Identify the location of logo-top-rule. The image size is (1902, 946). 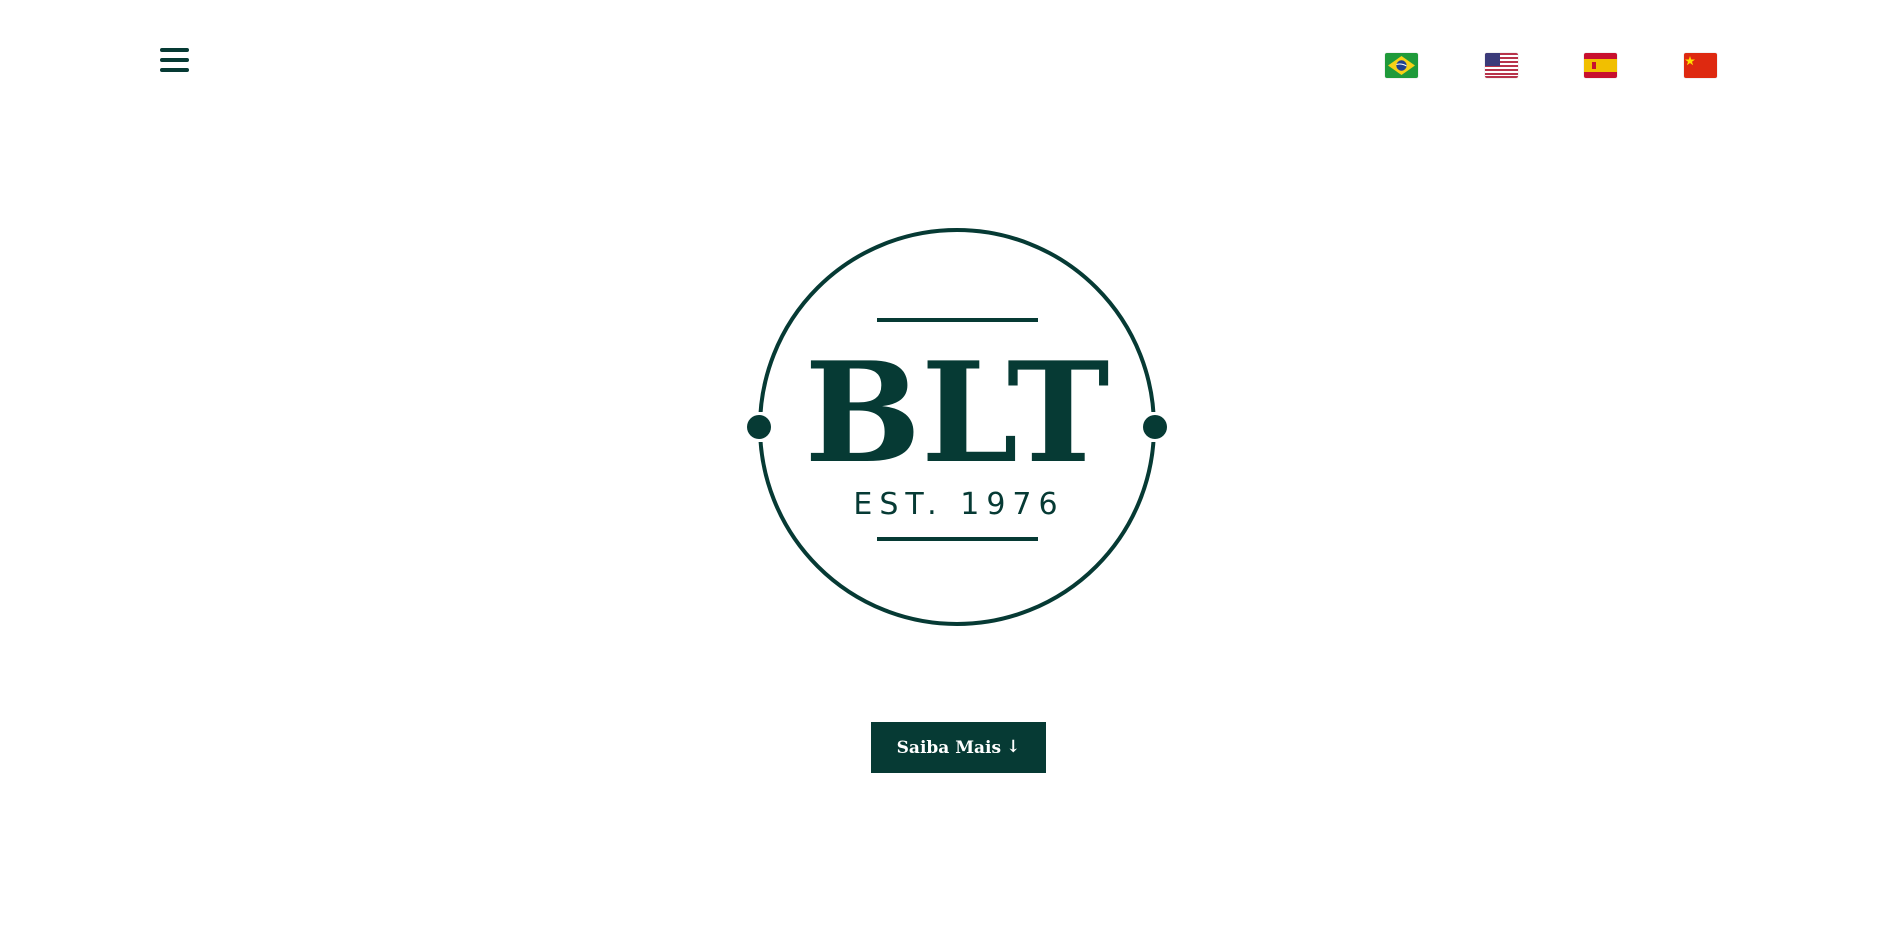
(957, 320).